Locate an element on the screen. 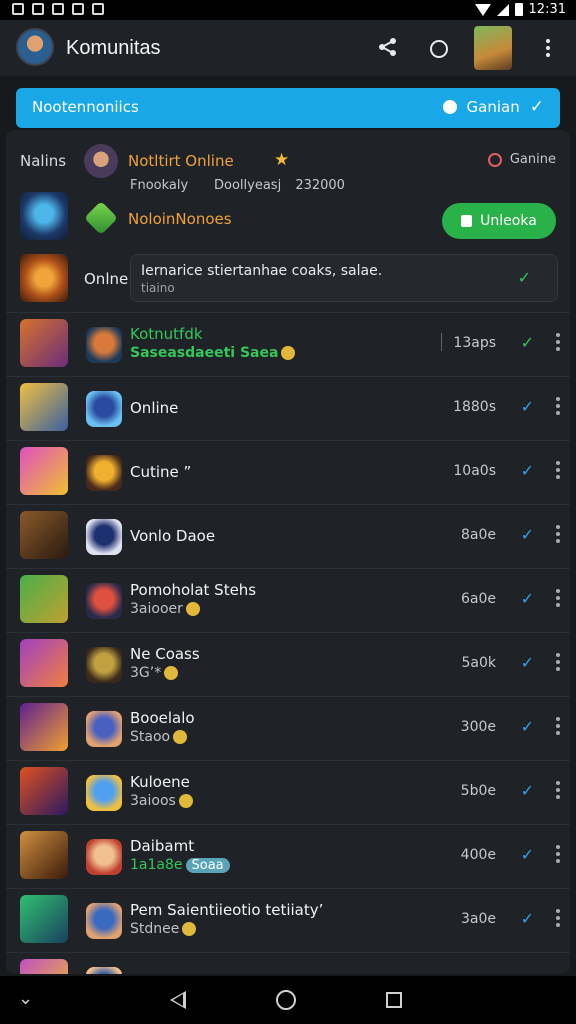 The width and height of the screenshot is (576, 1024). app-avatar is located at coordinates (35, 47).